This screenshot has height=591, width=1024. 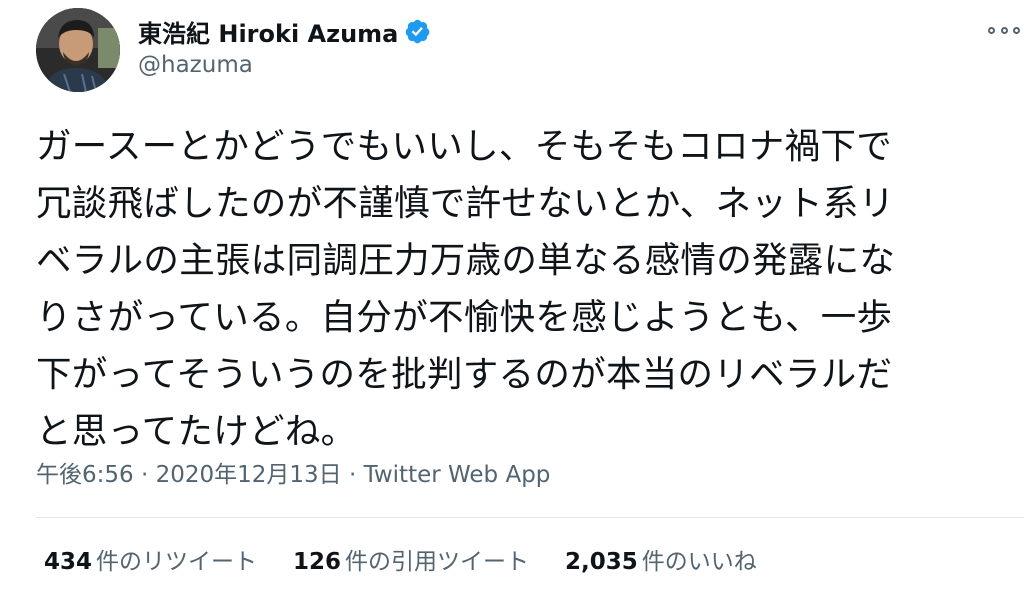 I want to click on tweet-meta: 午後6:56 · 2020年12月13日 · Twitter Web App, so click(x=293, y=472).